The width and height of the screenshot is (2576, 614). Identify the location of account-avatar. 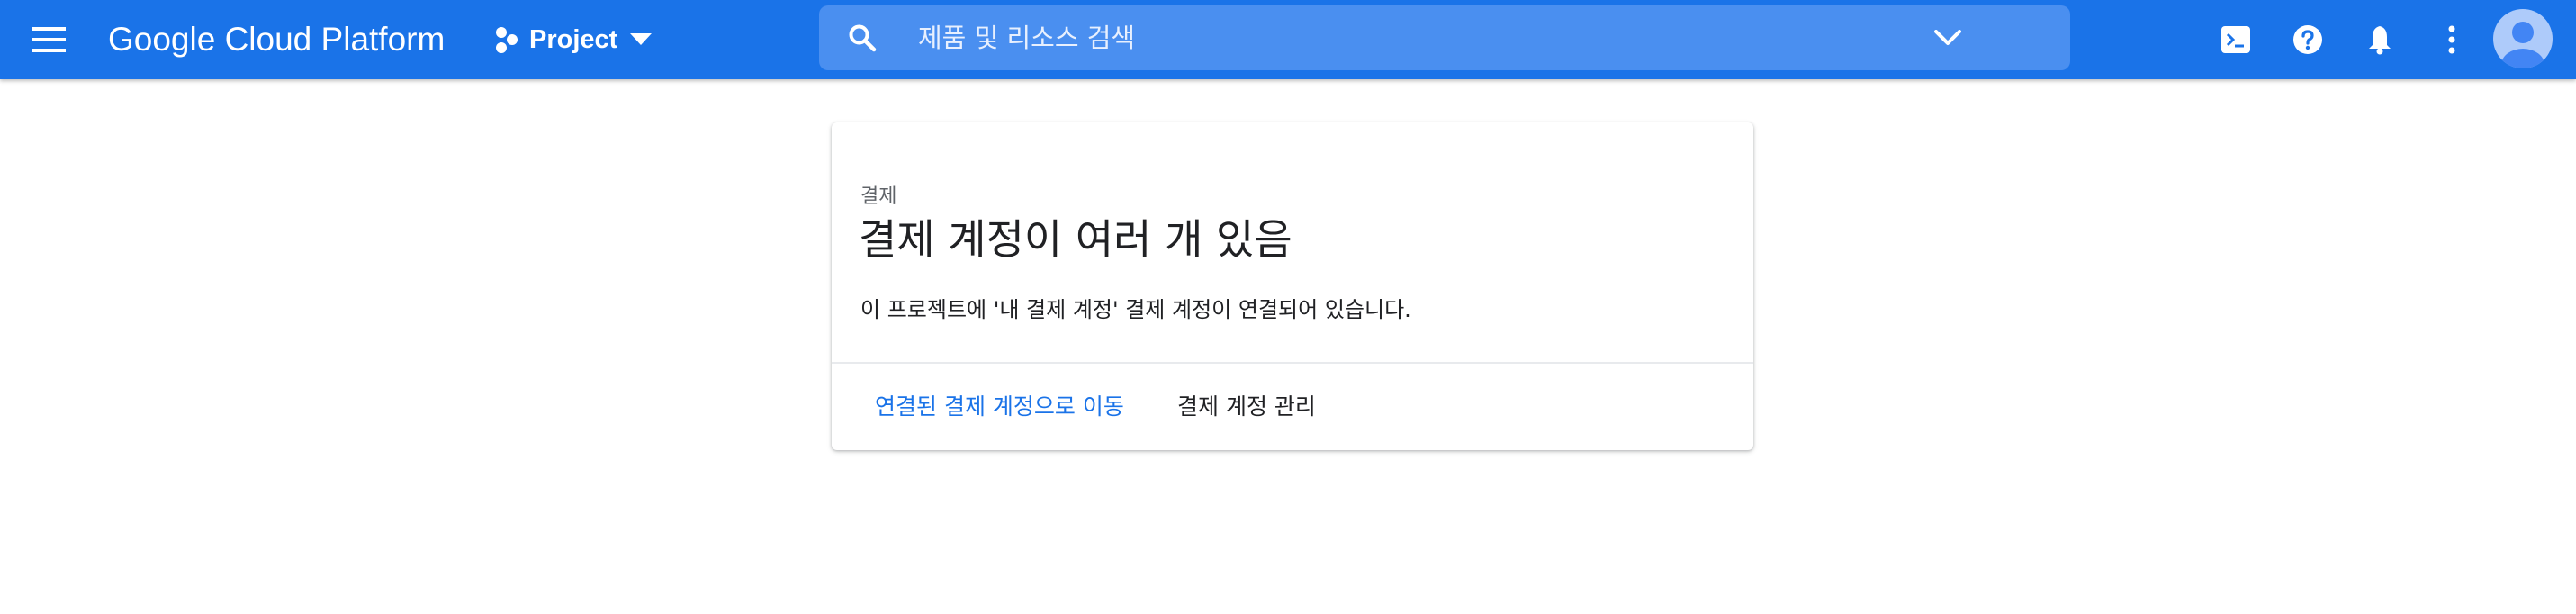
(2523, 38).